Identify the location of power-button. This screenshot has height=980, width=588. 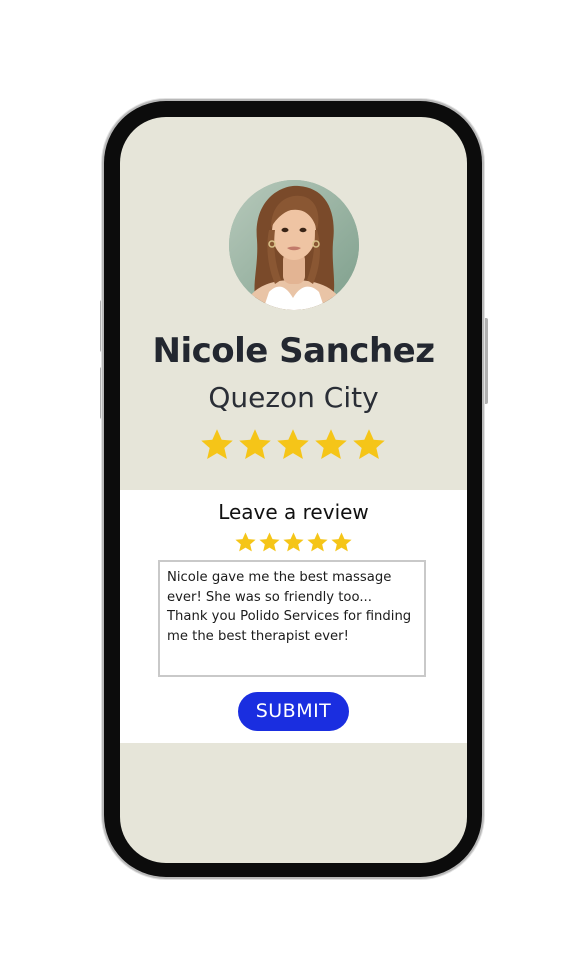
(485, 361).